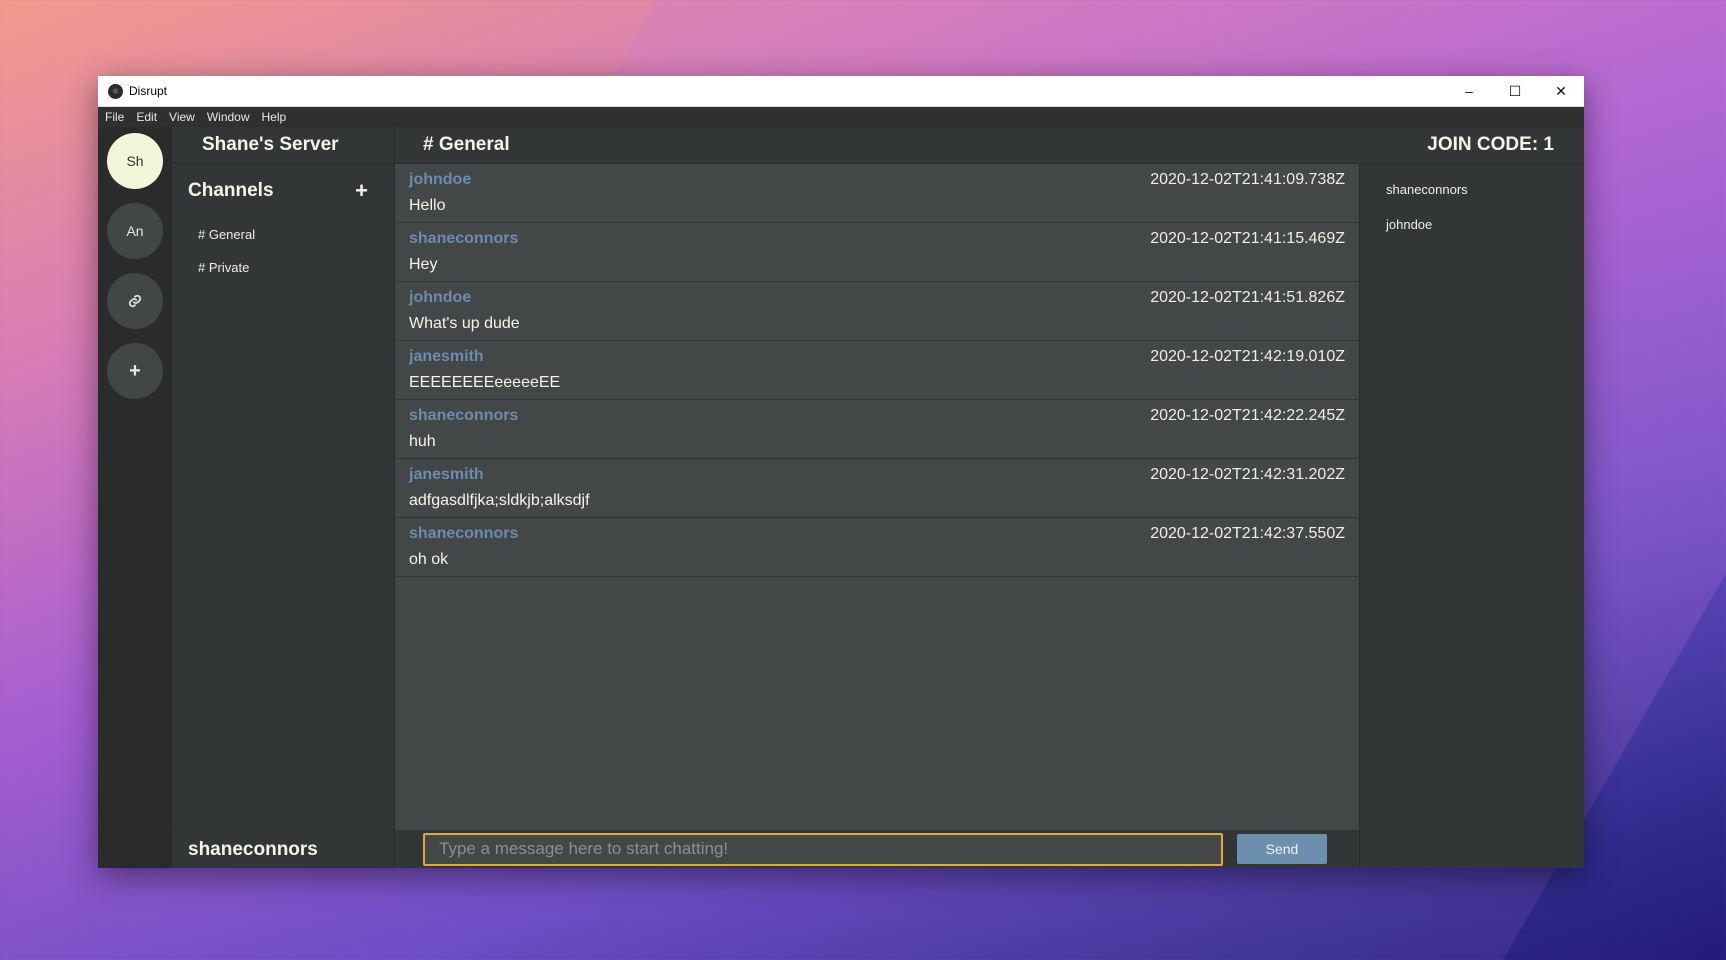 This screenshot has height=960, width=1726. I want to click on message-text: EEEEEEEEeeeeeEE, so click(485, 382).